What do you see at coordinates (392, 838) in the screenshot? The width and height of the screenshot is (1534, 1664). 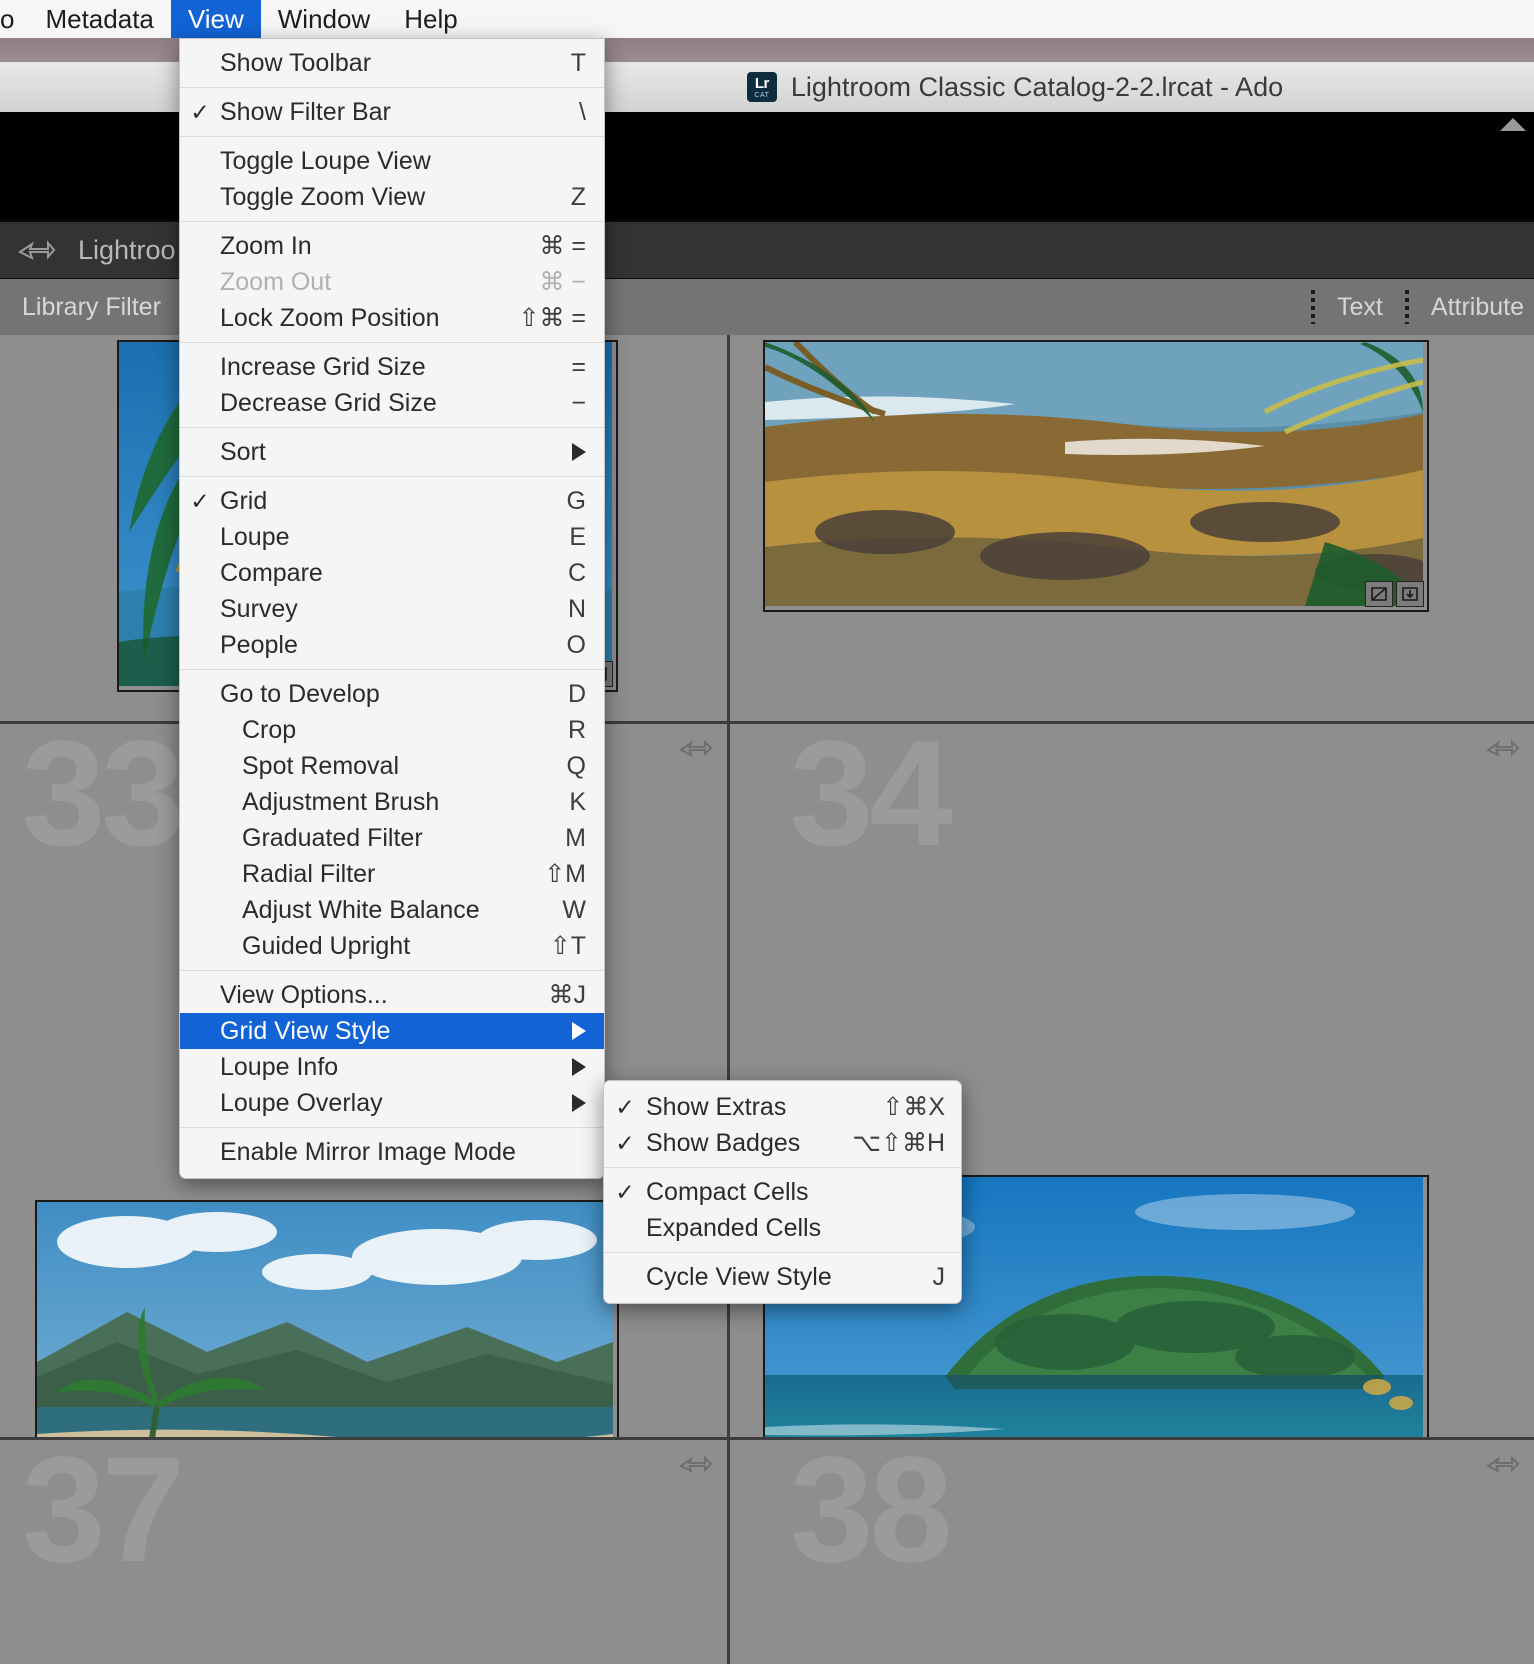 I see `view-menu-item-graduated-filter: Graduated Filter M` at bounding box center [392, 838].